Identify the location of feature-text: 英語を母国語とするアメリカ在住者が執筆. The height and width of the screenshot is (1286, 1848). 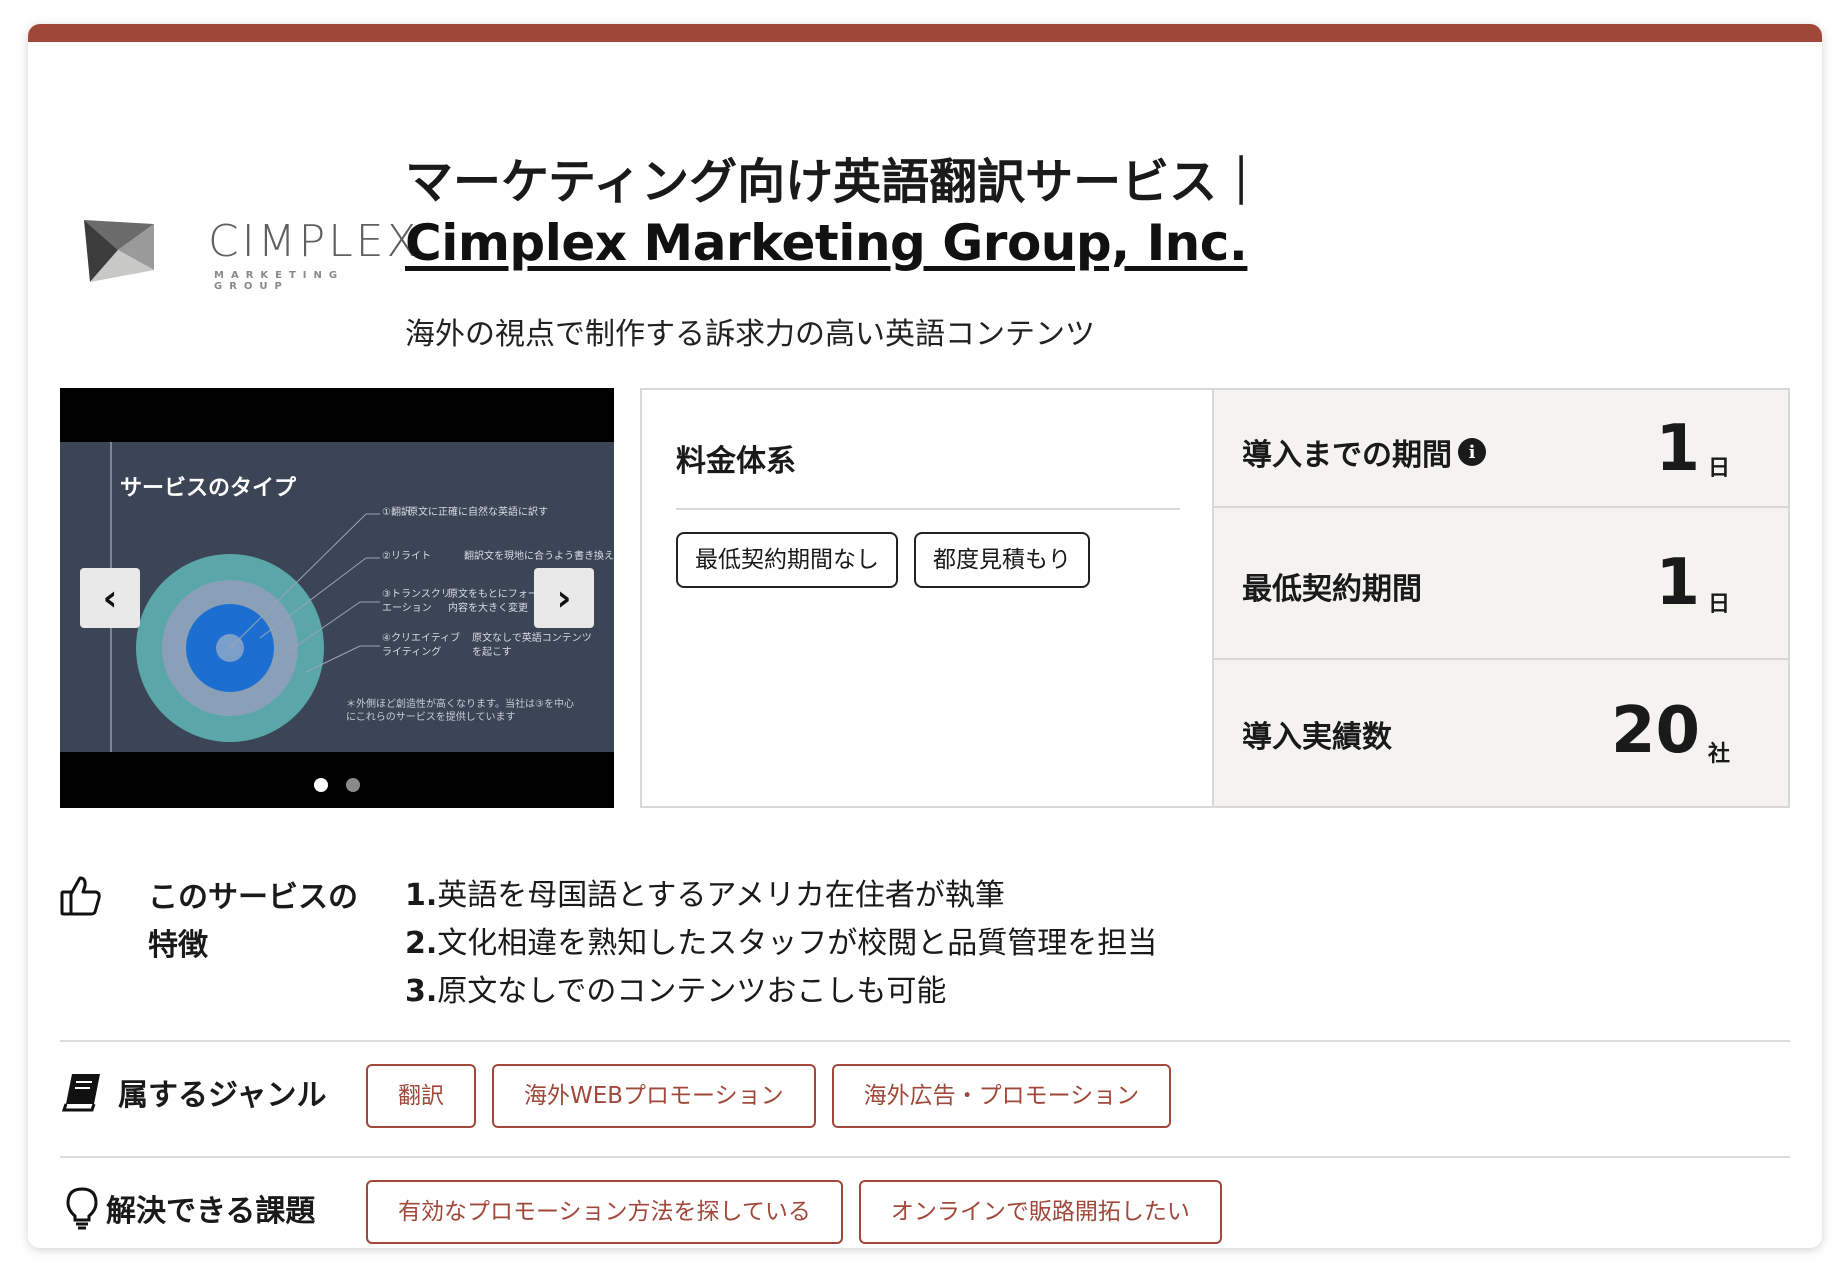
(721, 895).